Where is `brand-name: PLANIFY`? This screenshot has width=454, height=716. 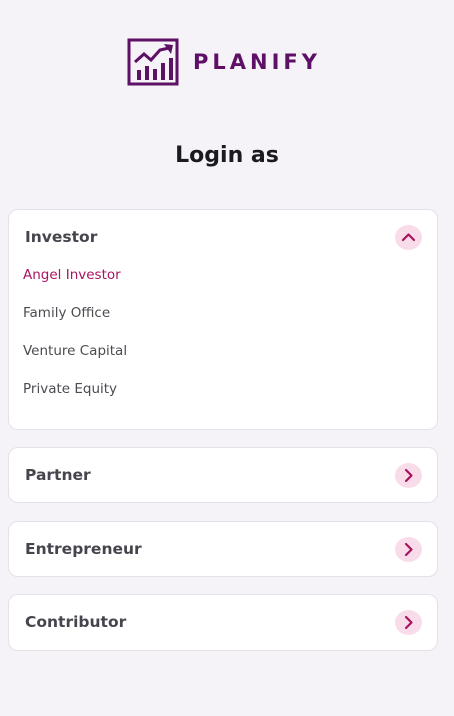
brand-name: PLANIFY is located at coordinates (257, 62).